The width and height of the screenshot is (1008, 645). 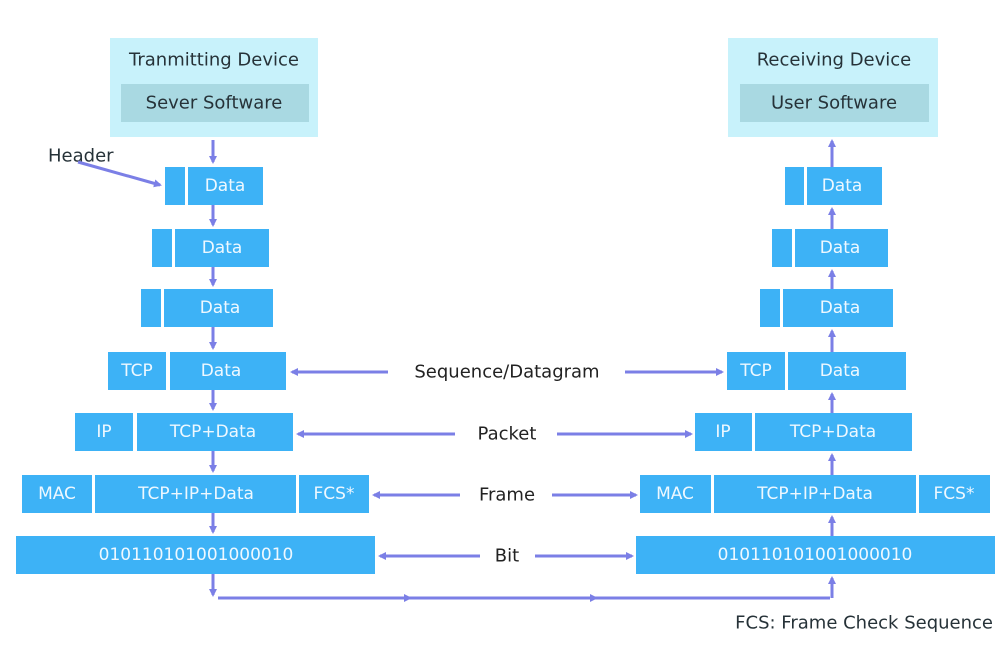 I want to click on user-software-label: User Software, so click(x=834, y=103).